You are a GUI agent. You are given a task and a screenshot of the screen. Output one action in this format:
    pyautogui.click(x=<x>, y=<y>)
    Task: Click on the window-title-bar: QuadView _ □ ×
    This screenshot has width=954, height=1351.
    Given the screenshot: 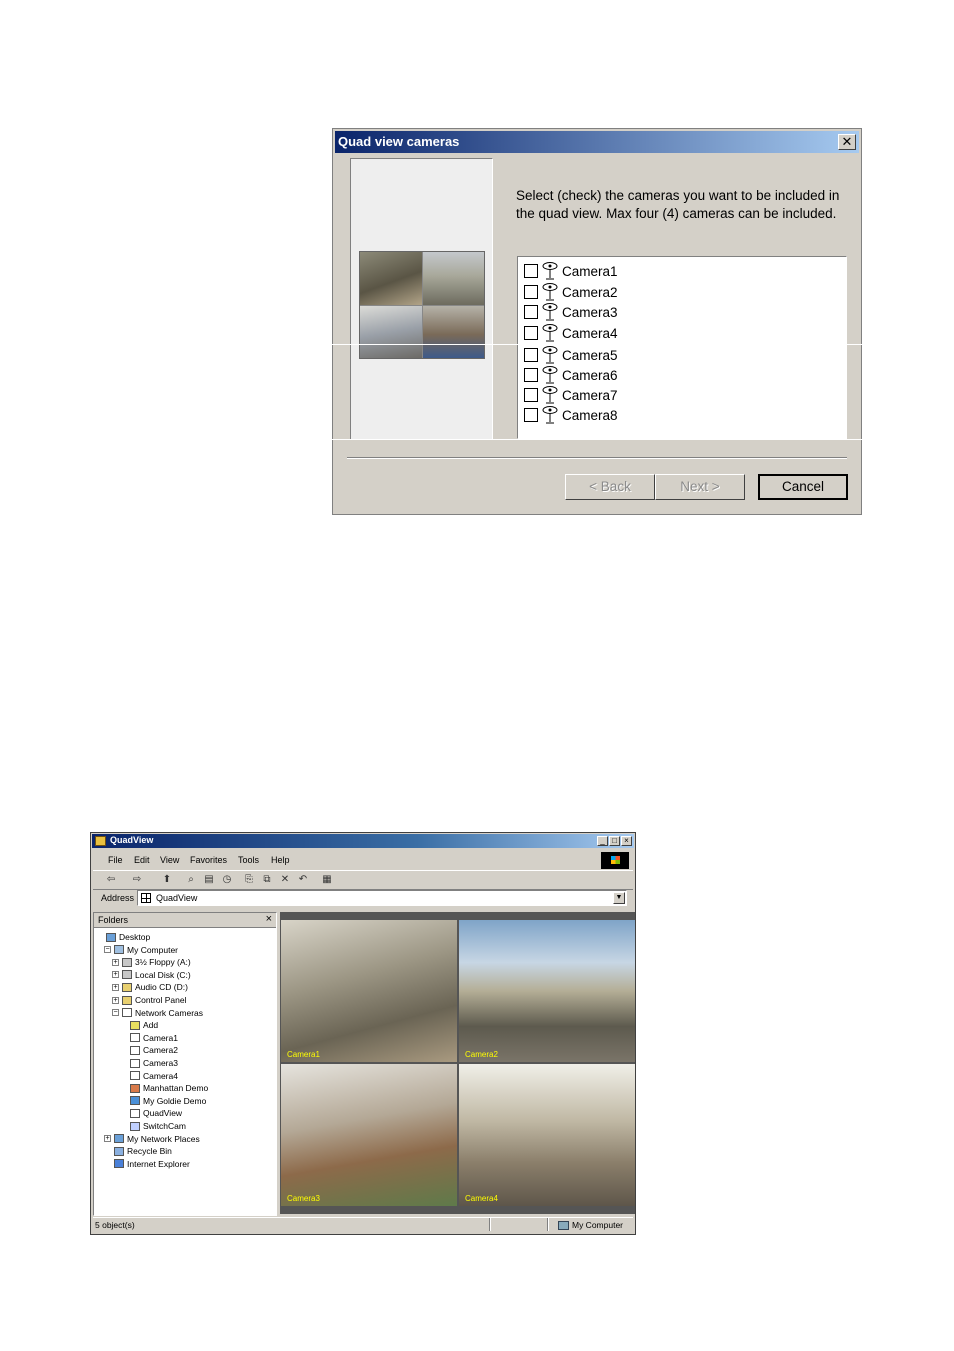 What is the action you would take?
    pyautogui.click(x=363, y=841)
    